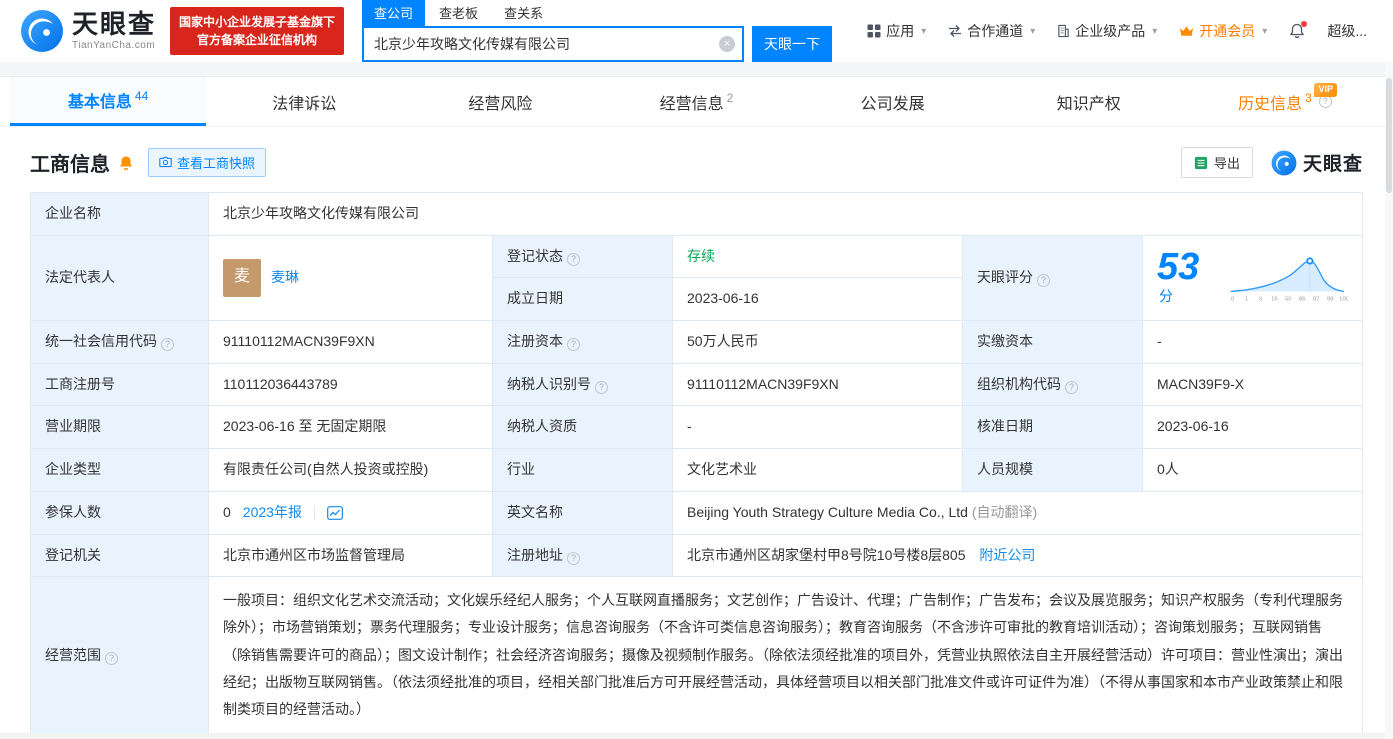 The image size is (1393, 739). I want to click on staff-size-value: 0人, so click(1252, 470).